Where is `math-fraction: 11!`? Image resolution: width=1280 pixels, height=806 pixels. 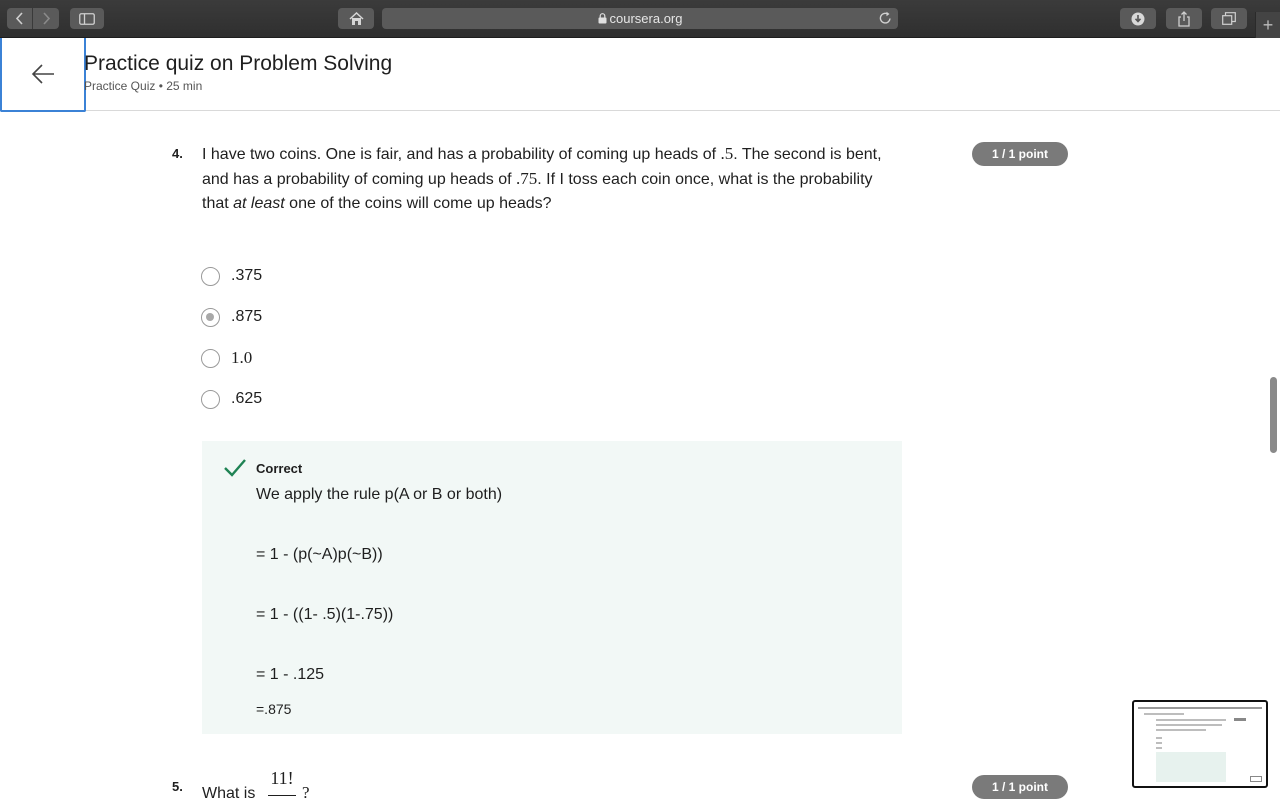
math-fraction: 11! is located at coordinates (282, 782).